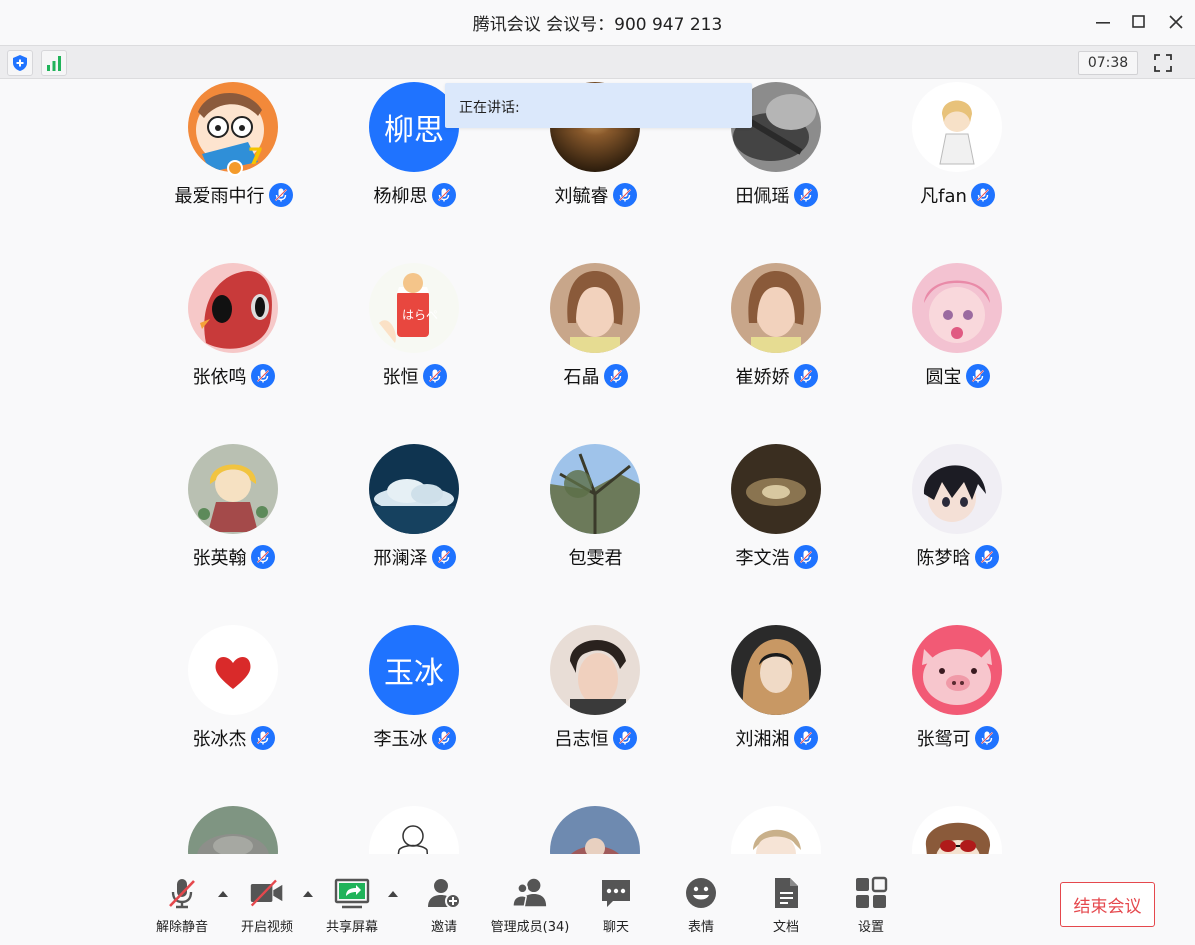 The image size is (1195, 945). Describe the element at coordinates (54, 63) in the screenshot. I see `network-button` at that location.